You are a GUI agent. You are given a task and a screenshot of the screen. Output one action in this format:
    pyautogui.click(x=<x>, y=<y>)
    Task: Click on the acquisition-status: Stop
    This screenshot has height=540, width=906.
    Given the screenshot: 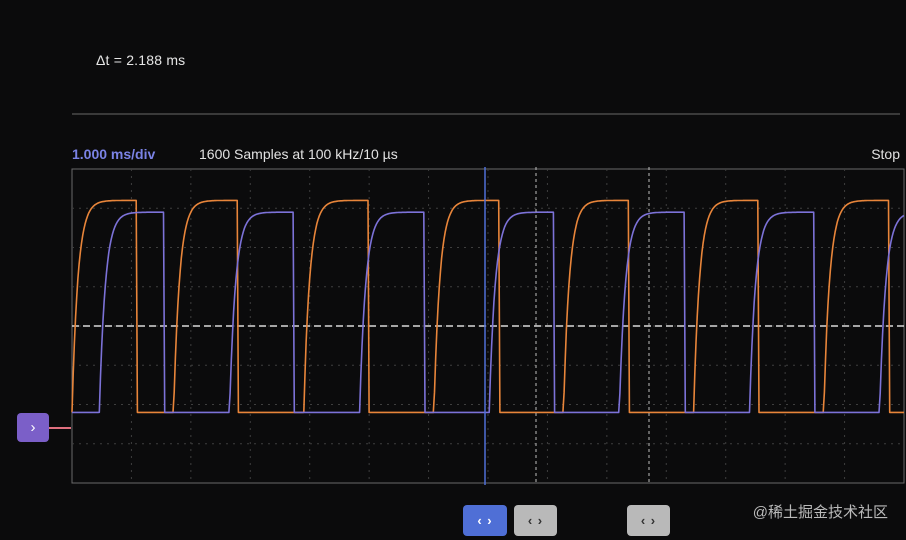 What is the action you would take?
    pyautogui.click(x=885, y=154)
    